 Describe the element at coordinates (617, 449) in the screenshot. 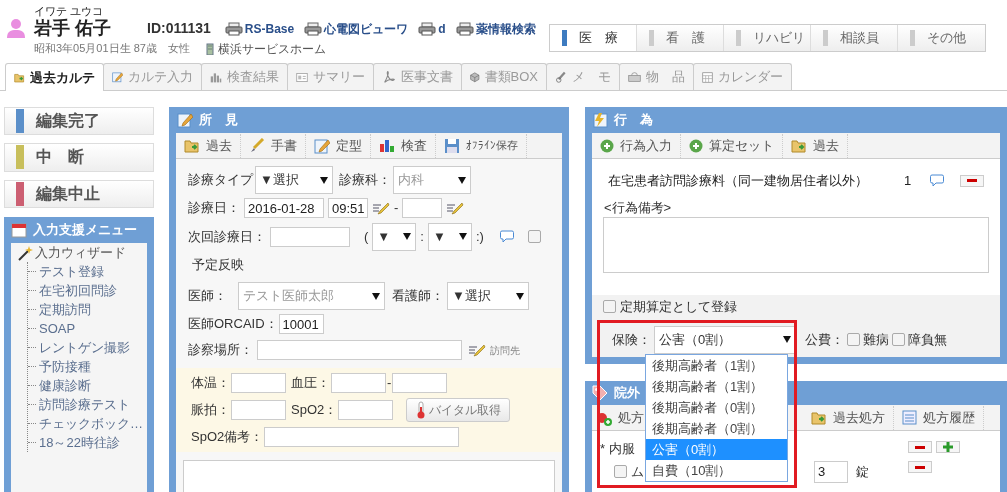

I see `group-label: * 内服` at that location.